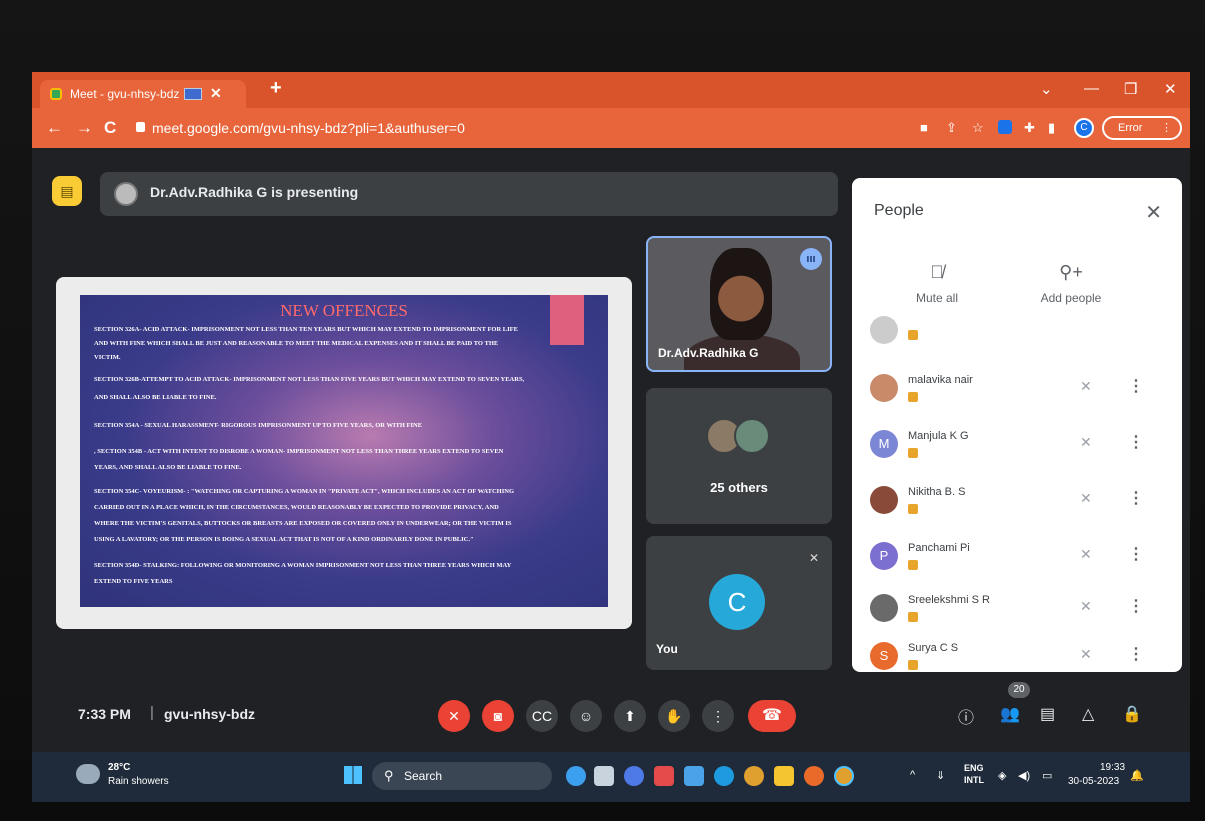  I want to click on office-icon, so click(664, 776).